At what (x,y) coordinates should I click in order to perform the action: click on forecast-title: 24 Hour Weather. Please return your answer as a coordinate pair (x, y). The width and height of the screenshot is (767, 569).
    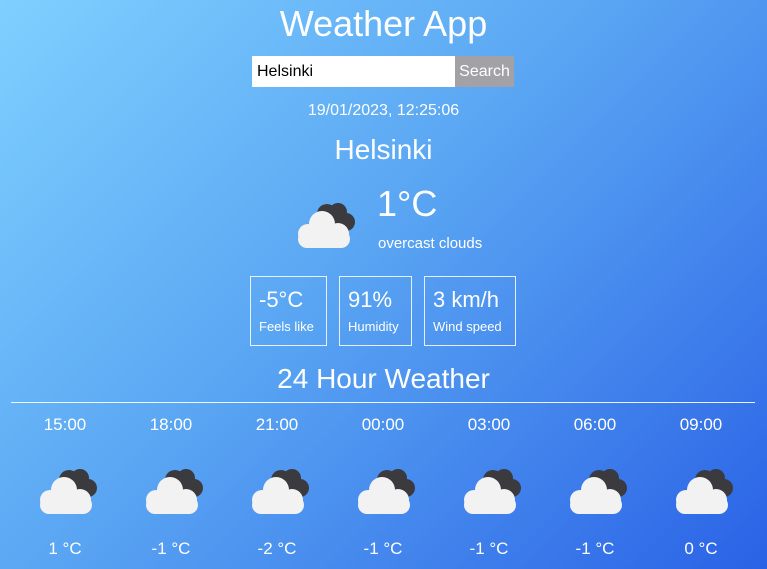
    Looking at the image, I should click on (383, 378).